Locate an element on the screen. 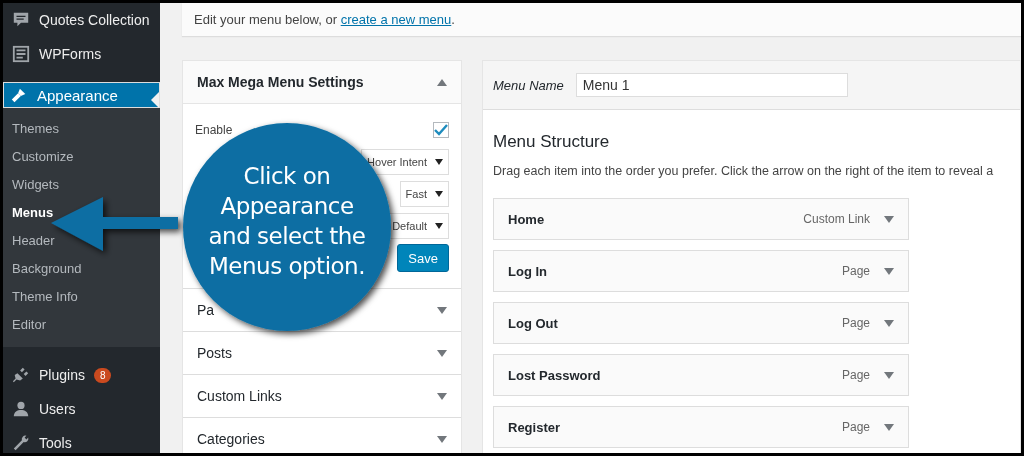  submenu-item: Themes is located at coordinates (81, 129).